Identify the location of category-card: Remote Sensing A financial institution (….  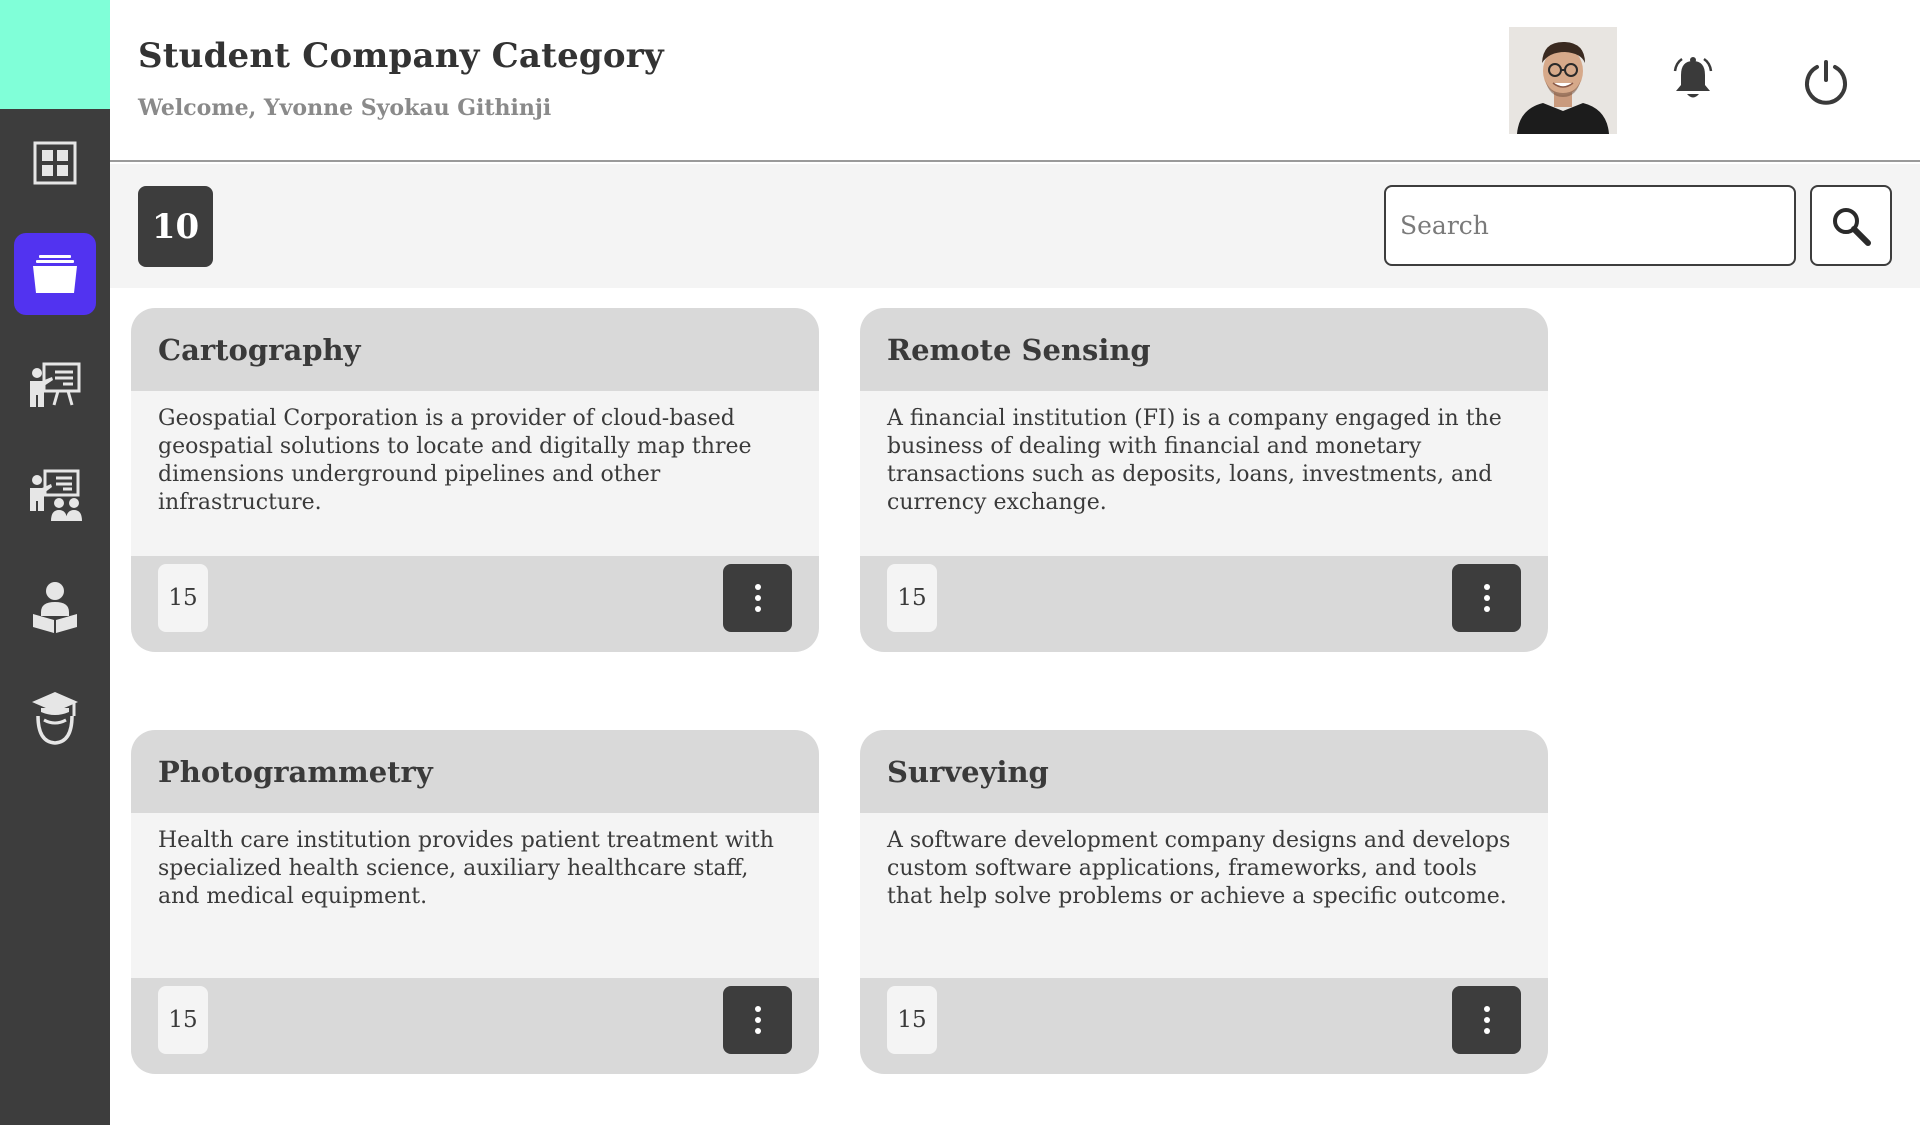
(1204, 480).